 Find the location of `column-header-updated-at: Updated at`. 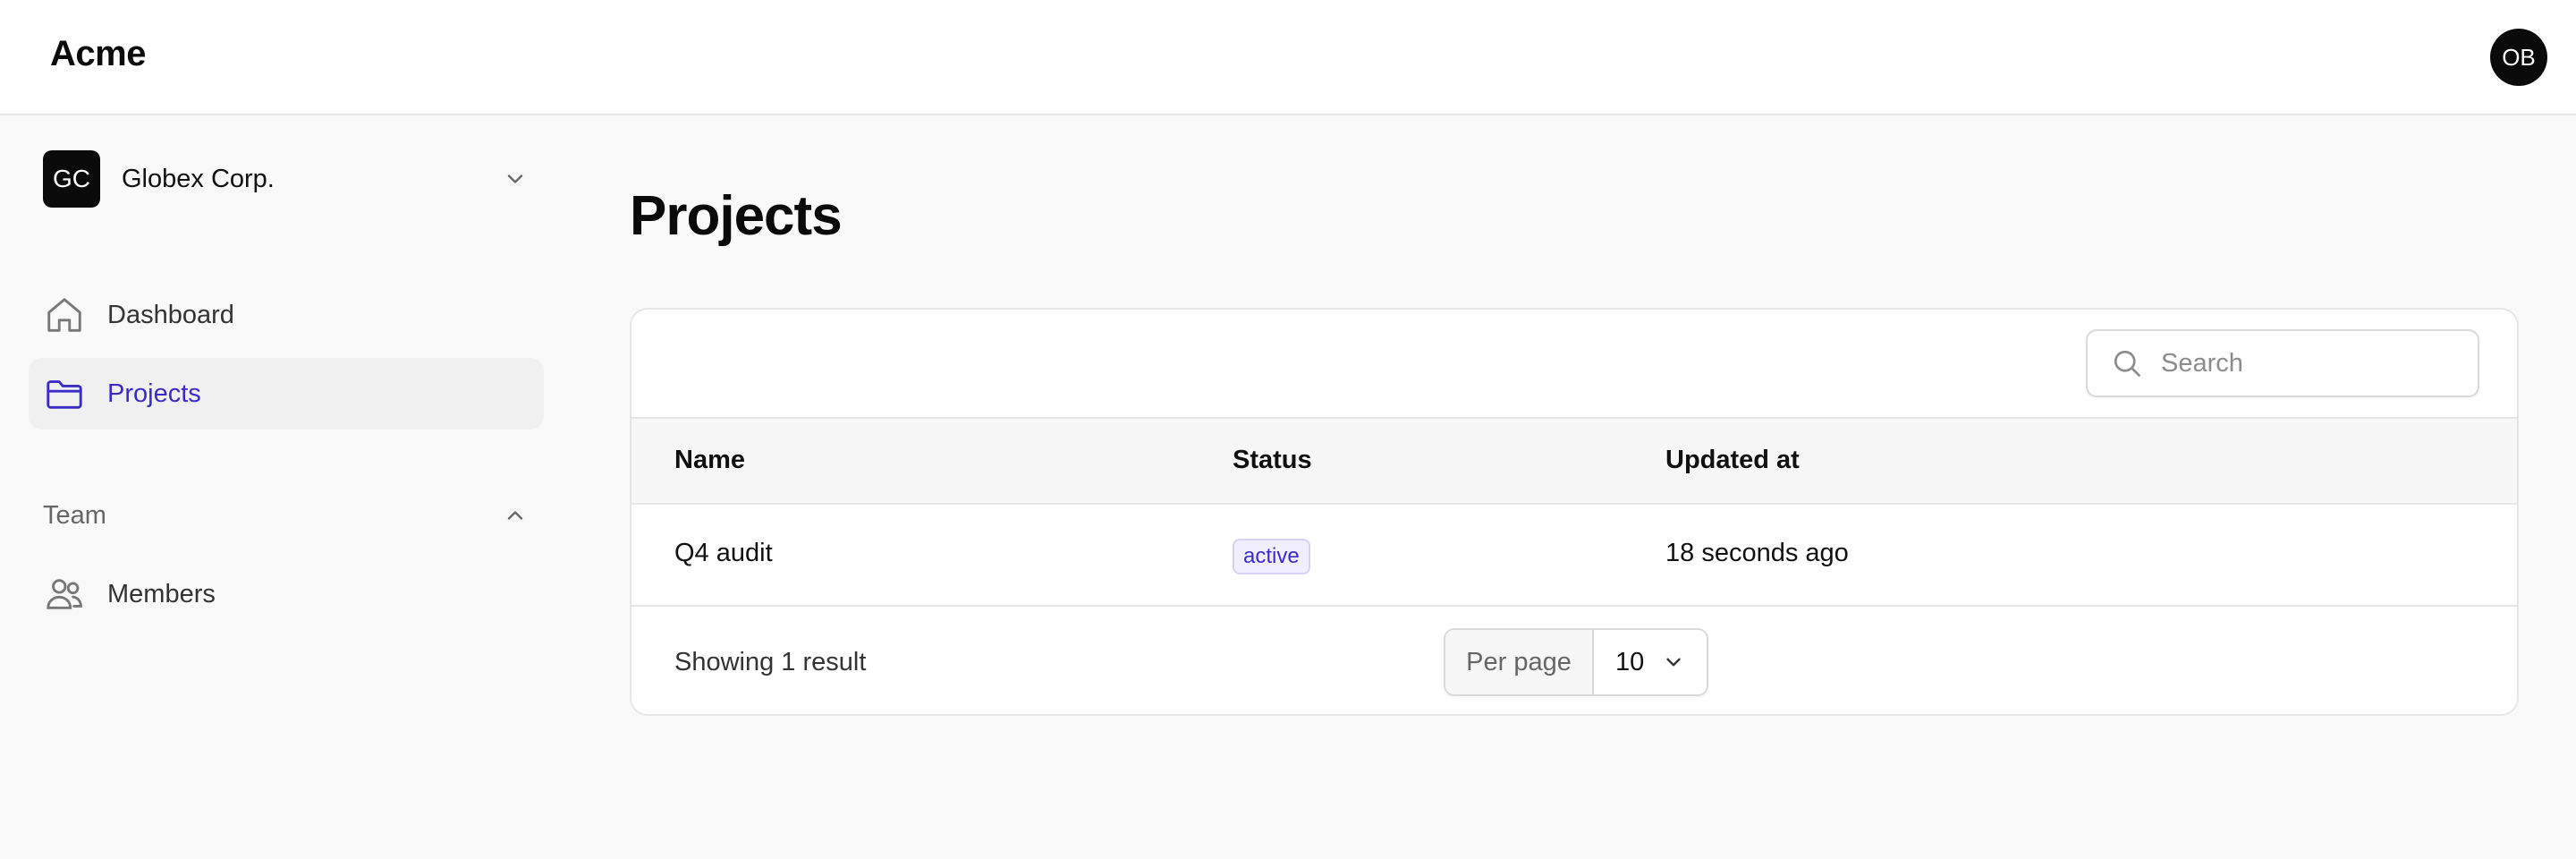

column-header-updated-at: Updated at is located at coordinates (1732, 460).